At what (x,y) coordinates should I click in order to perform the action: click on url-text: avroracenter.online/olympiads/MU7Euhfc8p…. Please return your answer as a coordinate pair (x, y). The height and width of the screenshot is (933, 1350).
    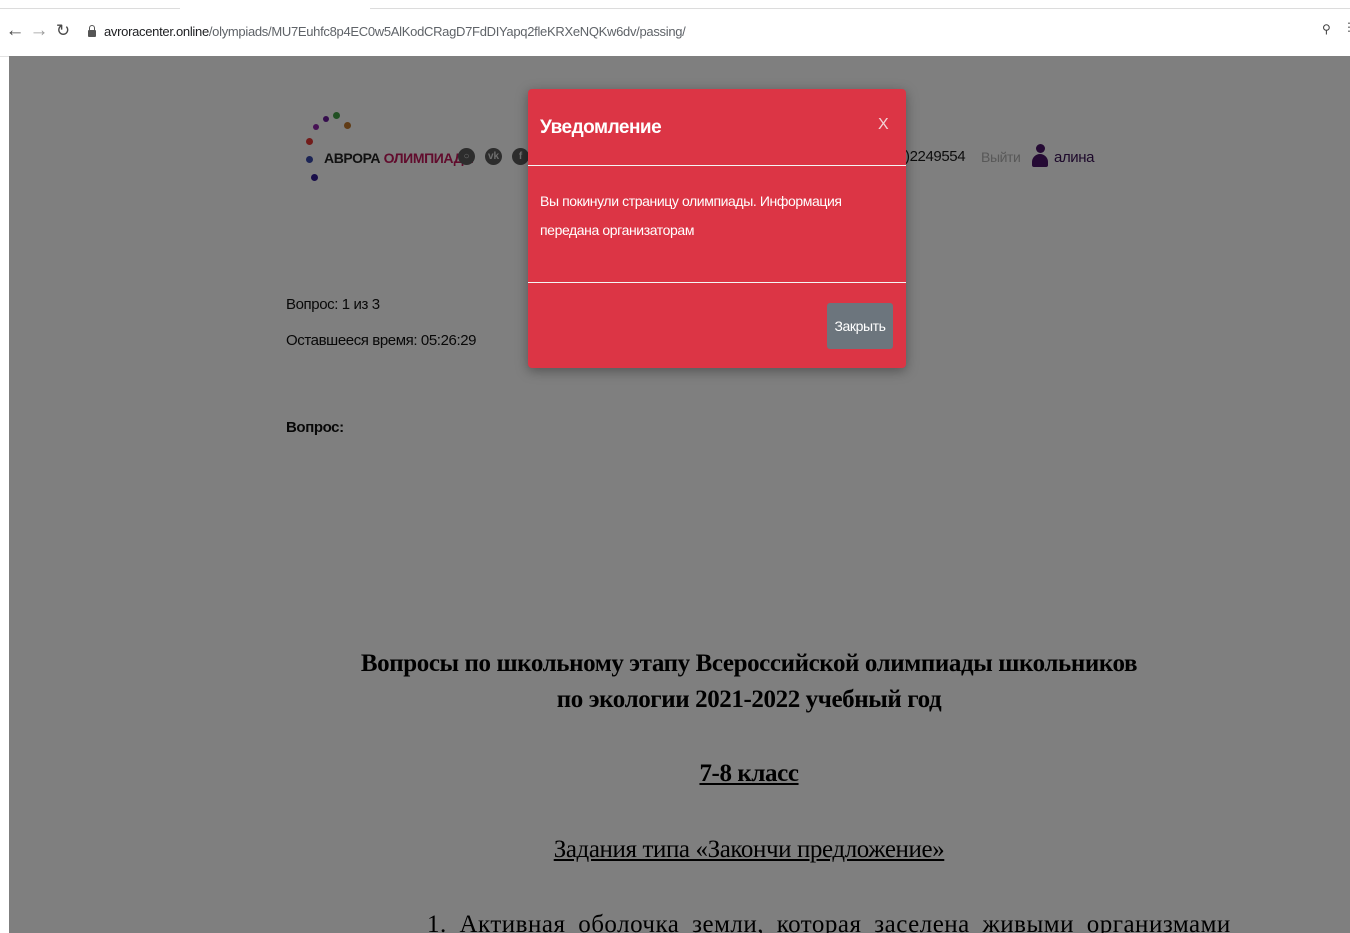
    Looking at the image, I should click on (395, 31).